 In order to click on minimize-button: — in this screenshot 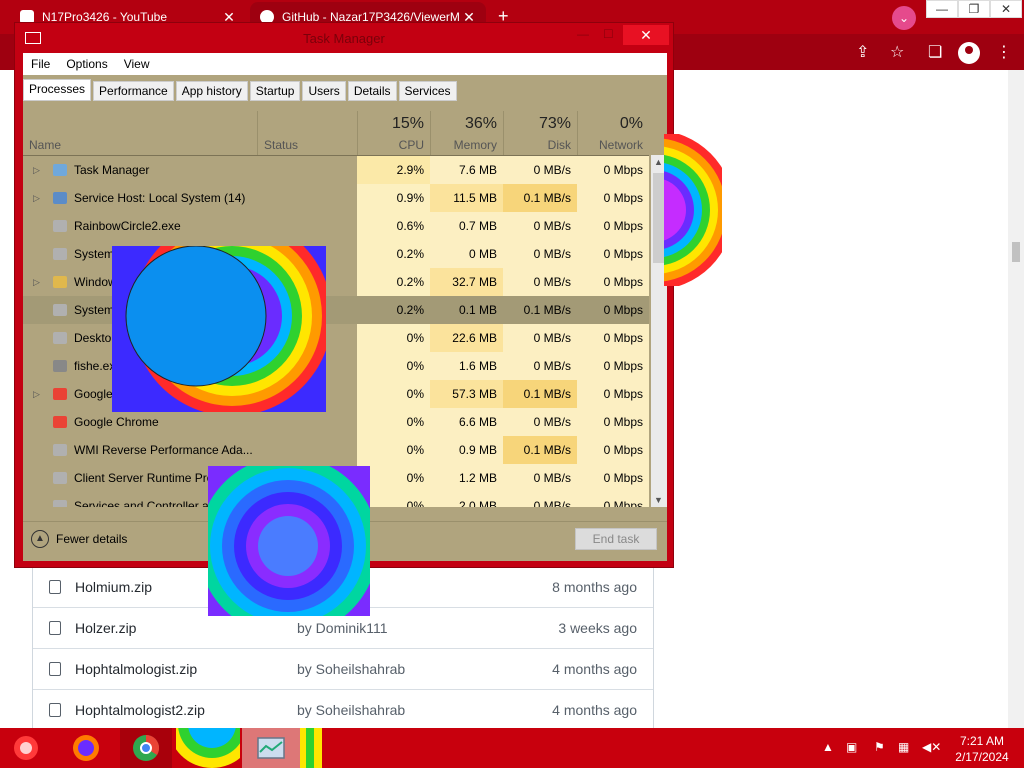, I will do `click(583, 34)`.